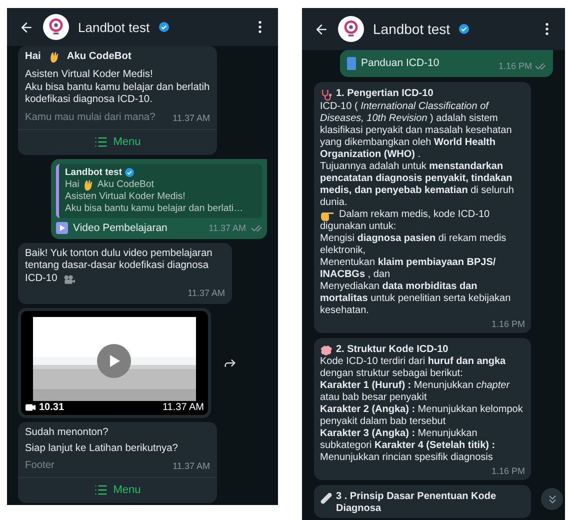  Describe the element at coordinates (326, 350) in the screenshot. I see `brain-icon` at that location.